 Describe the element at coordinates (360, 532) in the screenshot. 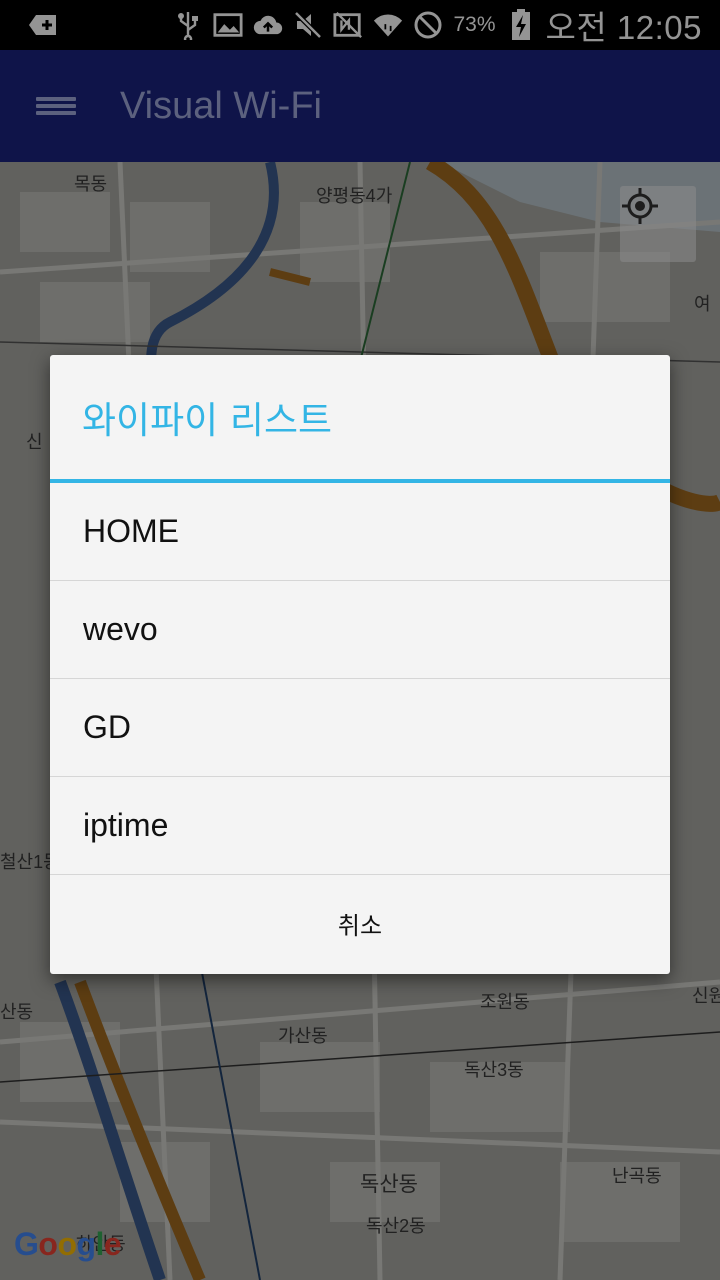

I see `wifi-list-item: HOME` at that location.